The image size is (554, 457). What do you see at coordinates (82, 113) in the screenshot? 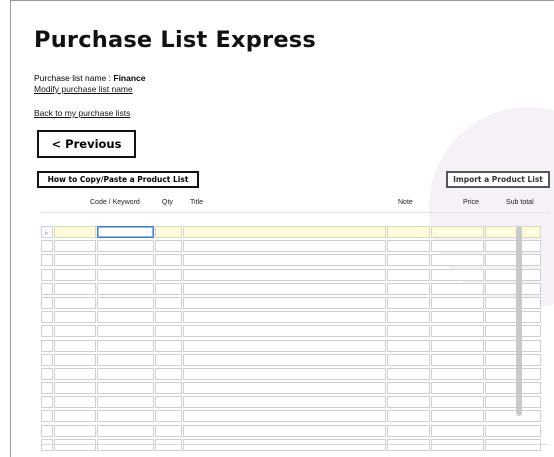
I see `back-to-lists-link: Back to my purchase lists` at bounding box center [82, 113].